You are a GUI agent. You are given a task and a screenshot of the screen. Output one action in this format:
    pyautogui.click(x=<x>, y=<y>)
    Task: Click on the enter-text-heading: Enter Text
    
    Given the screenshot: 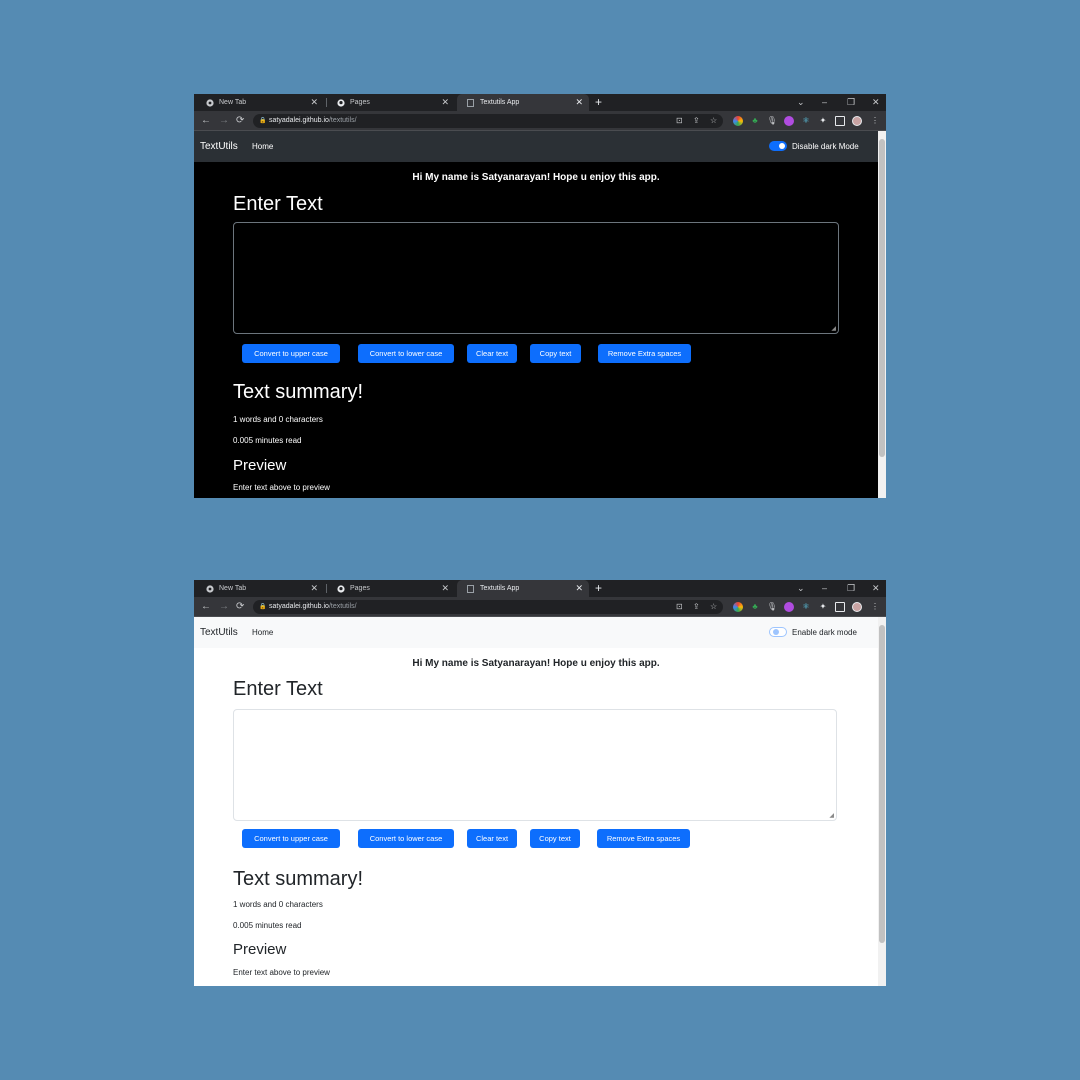 What is the action you would take?
    pyautogui.click(x=278, y=204)
    